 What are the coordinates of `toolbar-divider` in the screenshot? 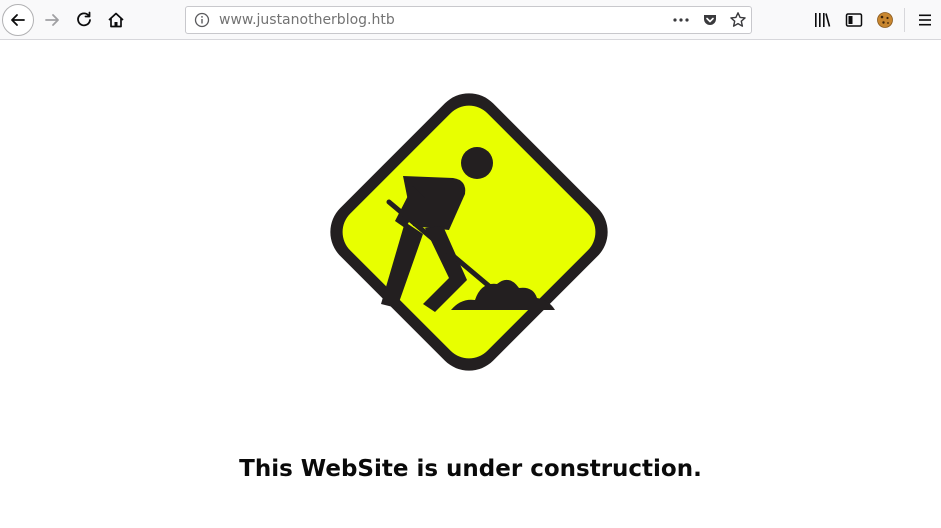 It's located at (904, 20).